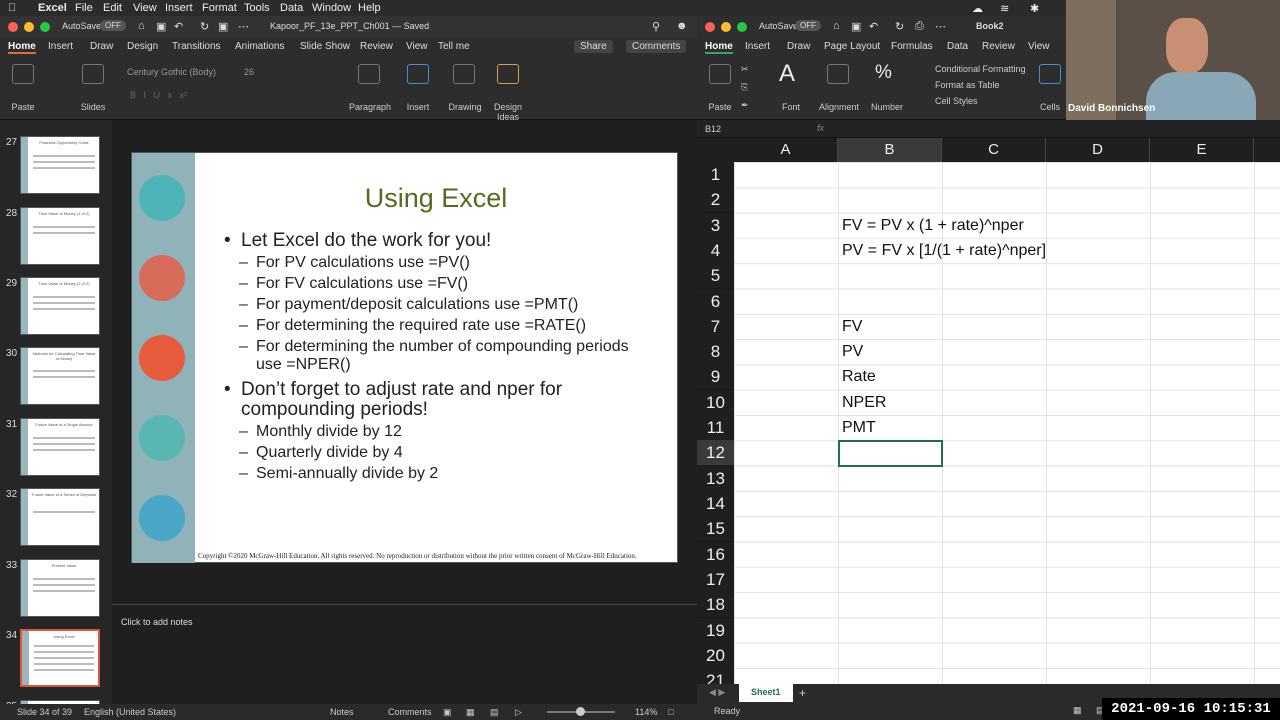 Image resolution: width=1280 pixels, height=720 pixels. What do you see at coordinates (715, 199) in the screenshot?
I see `row-header: 2` at bounding box center [715, 199].